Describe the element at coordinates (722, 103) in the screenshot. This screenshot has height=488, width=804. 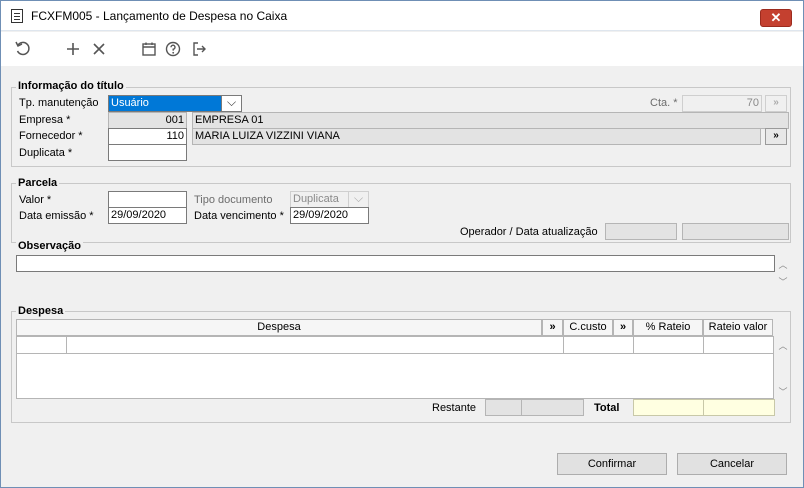
I see `cta-field: 70` at that location.